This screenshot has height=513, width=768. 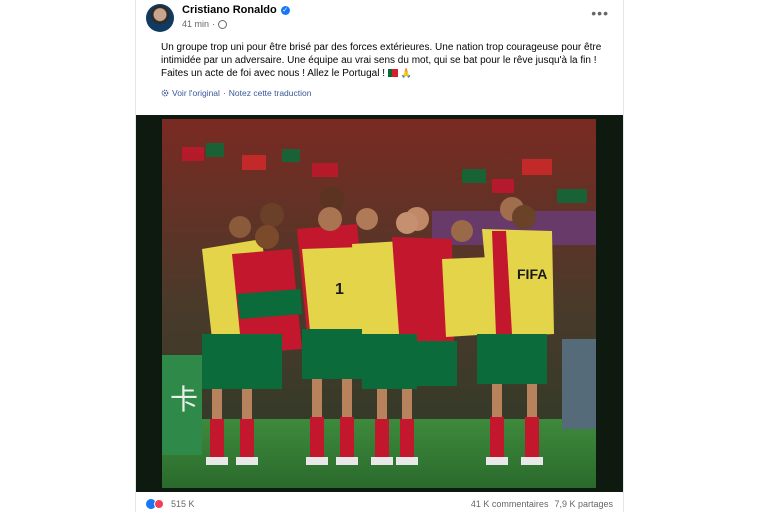 What do you see at coordinates (379, 506) in the screenshot?
I see `post-footer: 515 K 41 K commentaires 7,9 K partages` at bounding box center [379, 506].